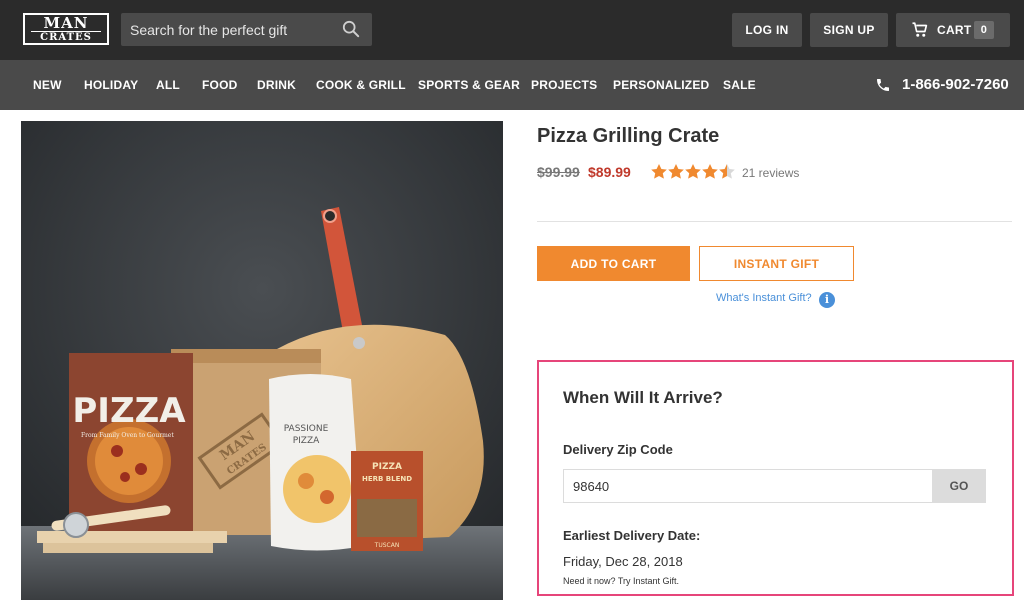 This screenshot has height=600, width=1024. I want to click on nav-item-projects: PROJECTS, so click(564, 85).